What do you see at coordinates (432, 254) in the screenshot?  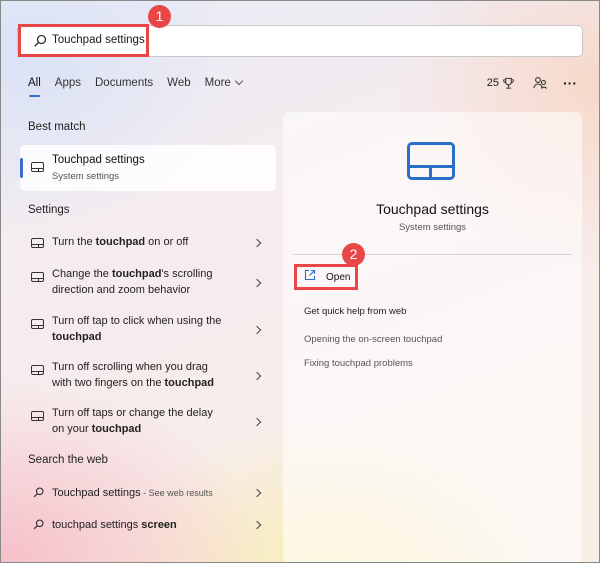 I see `divider` at bounding box center [432, 254].